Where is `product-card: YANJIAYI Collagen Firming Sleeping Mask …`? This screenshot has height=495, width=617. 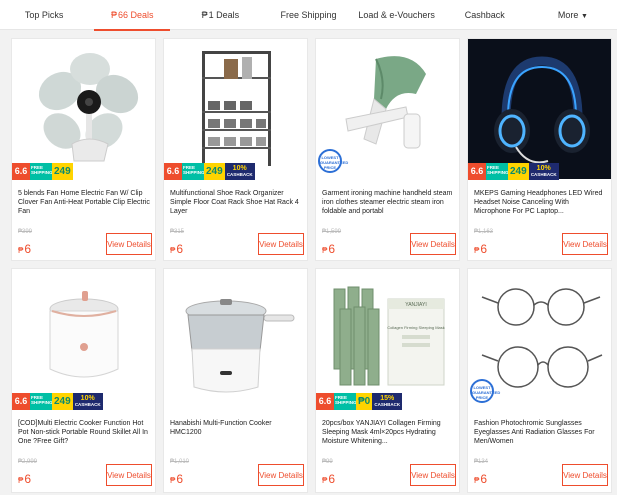
product-card: YANJIAYI Collagen Firming Sleeping Mask … is located at coordinates (387, 380).